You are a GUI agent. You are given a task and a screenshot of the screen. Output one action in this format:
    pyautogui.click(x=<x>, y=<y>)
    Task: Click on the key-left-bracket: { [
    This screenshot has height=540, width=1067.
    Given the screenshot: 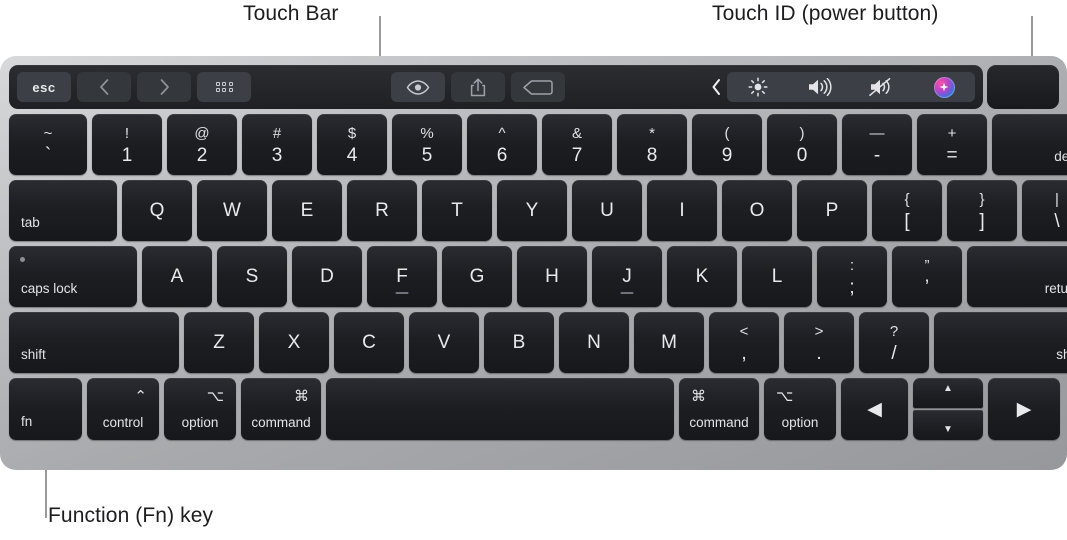 What is the action you would take?
    pyautogui.click(x=907, y=210)
    